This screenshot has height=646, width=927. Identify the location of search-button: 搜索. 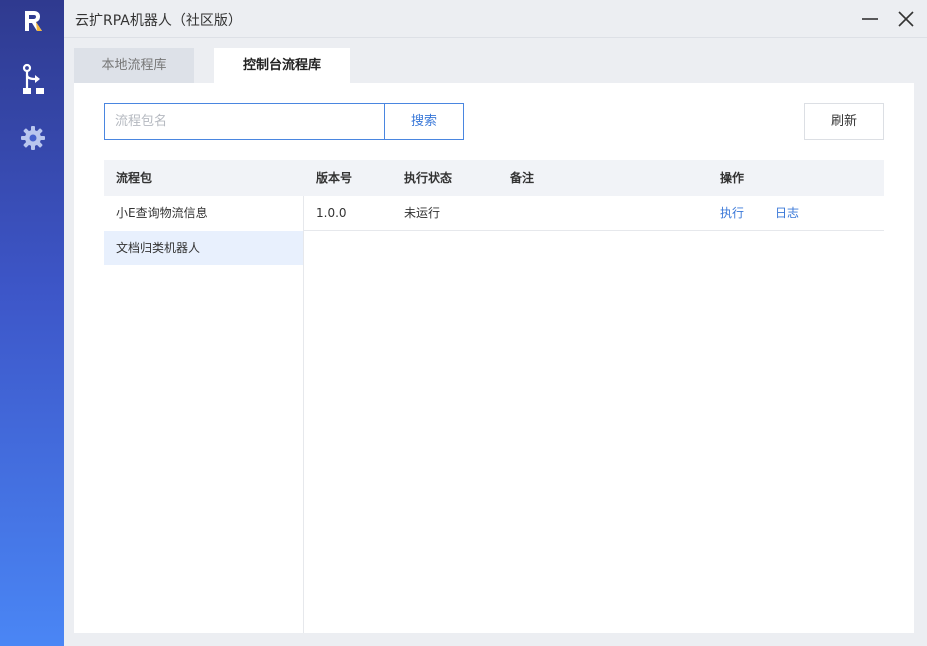
(424, 121).